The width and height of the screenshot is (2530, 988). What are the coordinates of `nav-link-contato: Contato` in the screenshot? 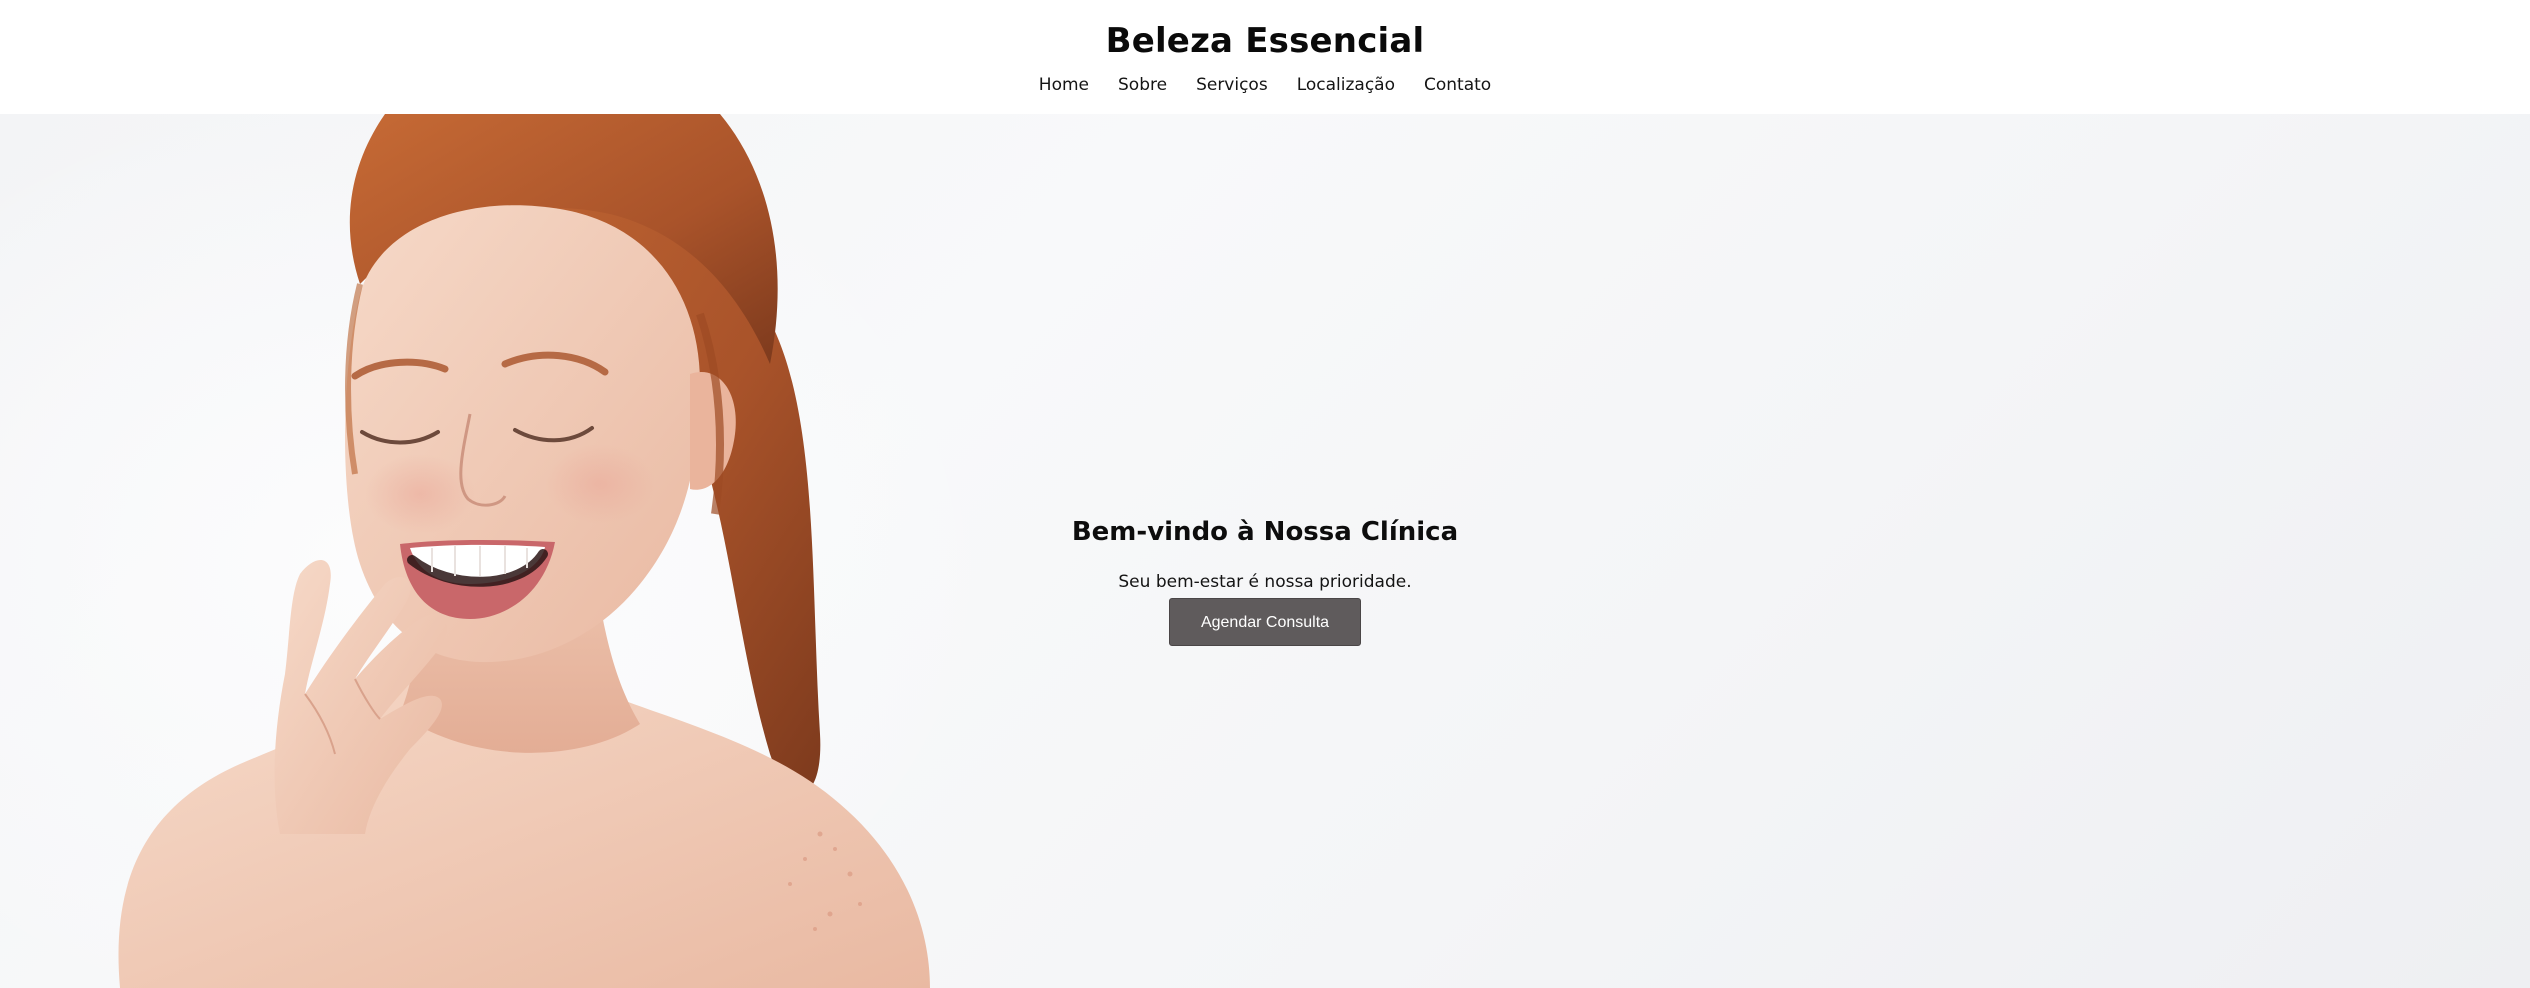 It's located at (1457, 85).